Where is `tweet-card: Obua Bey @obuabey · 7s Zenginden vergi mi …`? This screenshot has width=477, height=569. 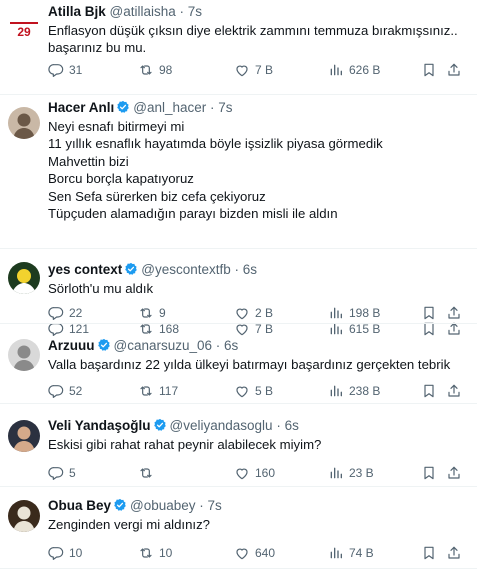
tweet-card: Obua Bey @obuabey · 7s Zenginden vergi mi … is located at coordinates (238, 528).